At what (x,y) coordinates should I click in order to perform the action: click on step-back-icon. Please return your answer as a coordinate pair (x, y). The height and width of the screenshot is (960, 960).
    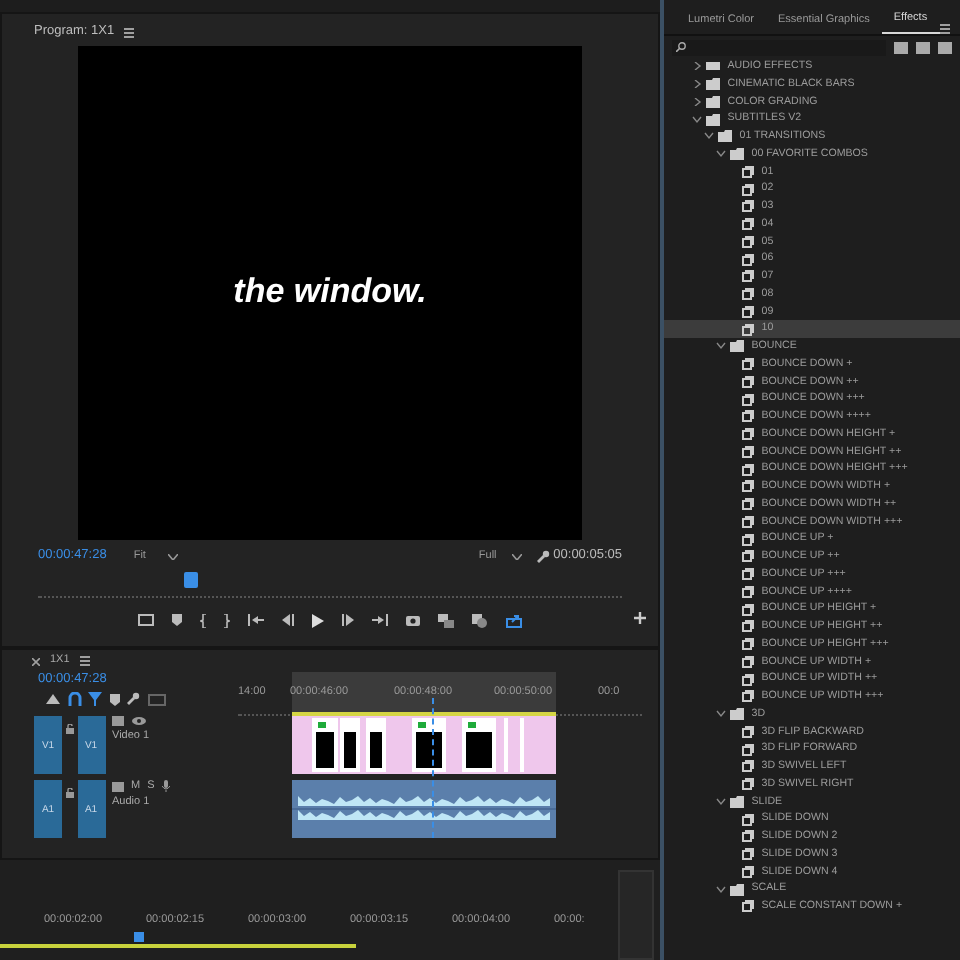
    Looking at the image, I should click on (288, 620).